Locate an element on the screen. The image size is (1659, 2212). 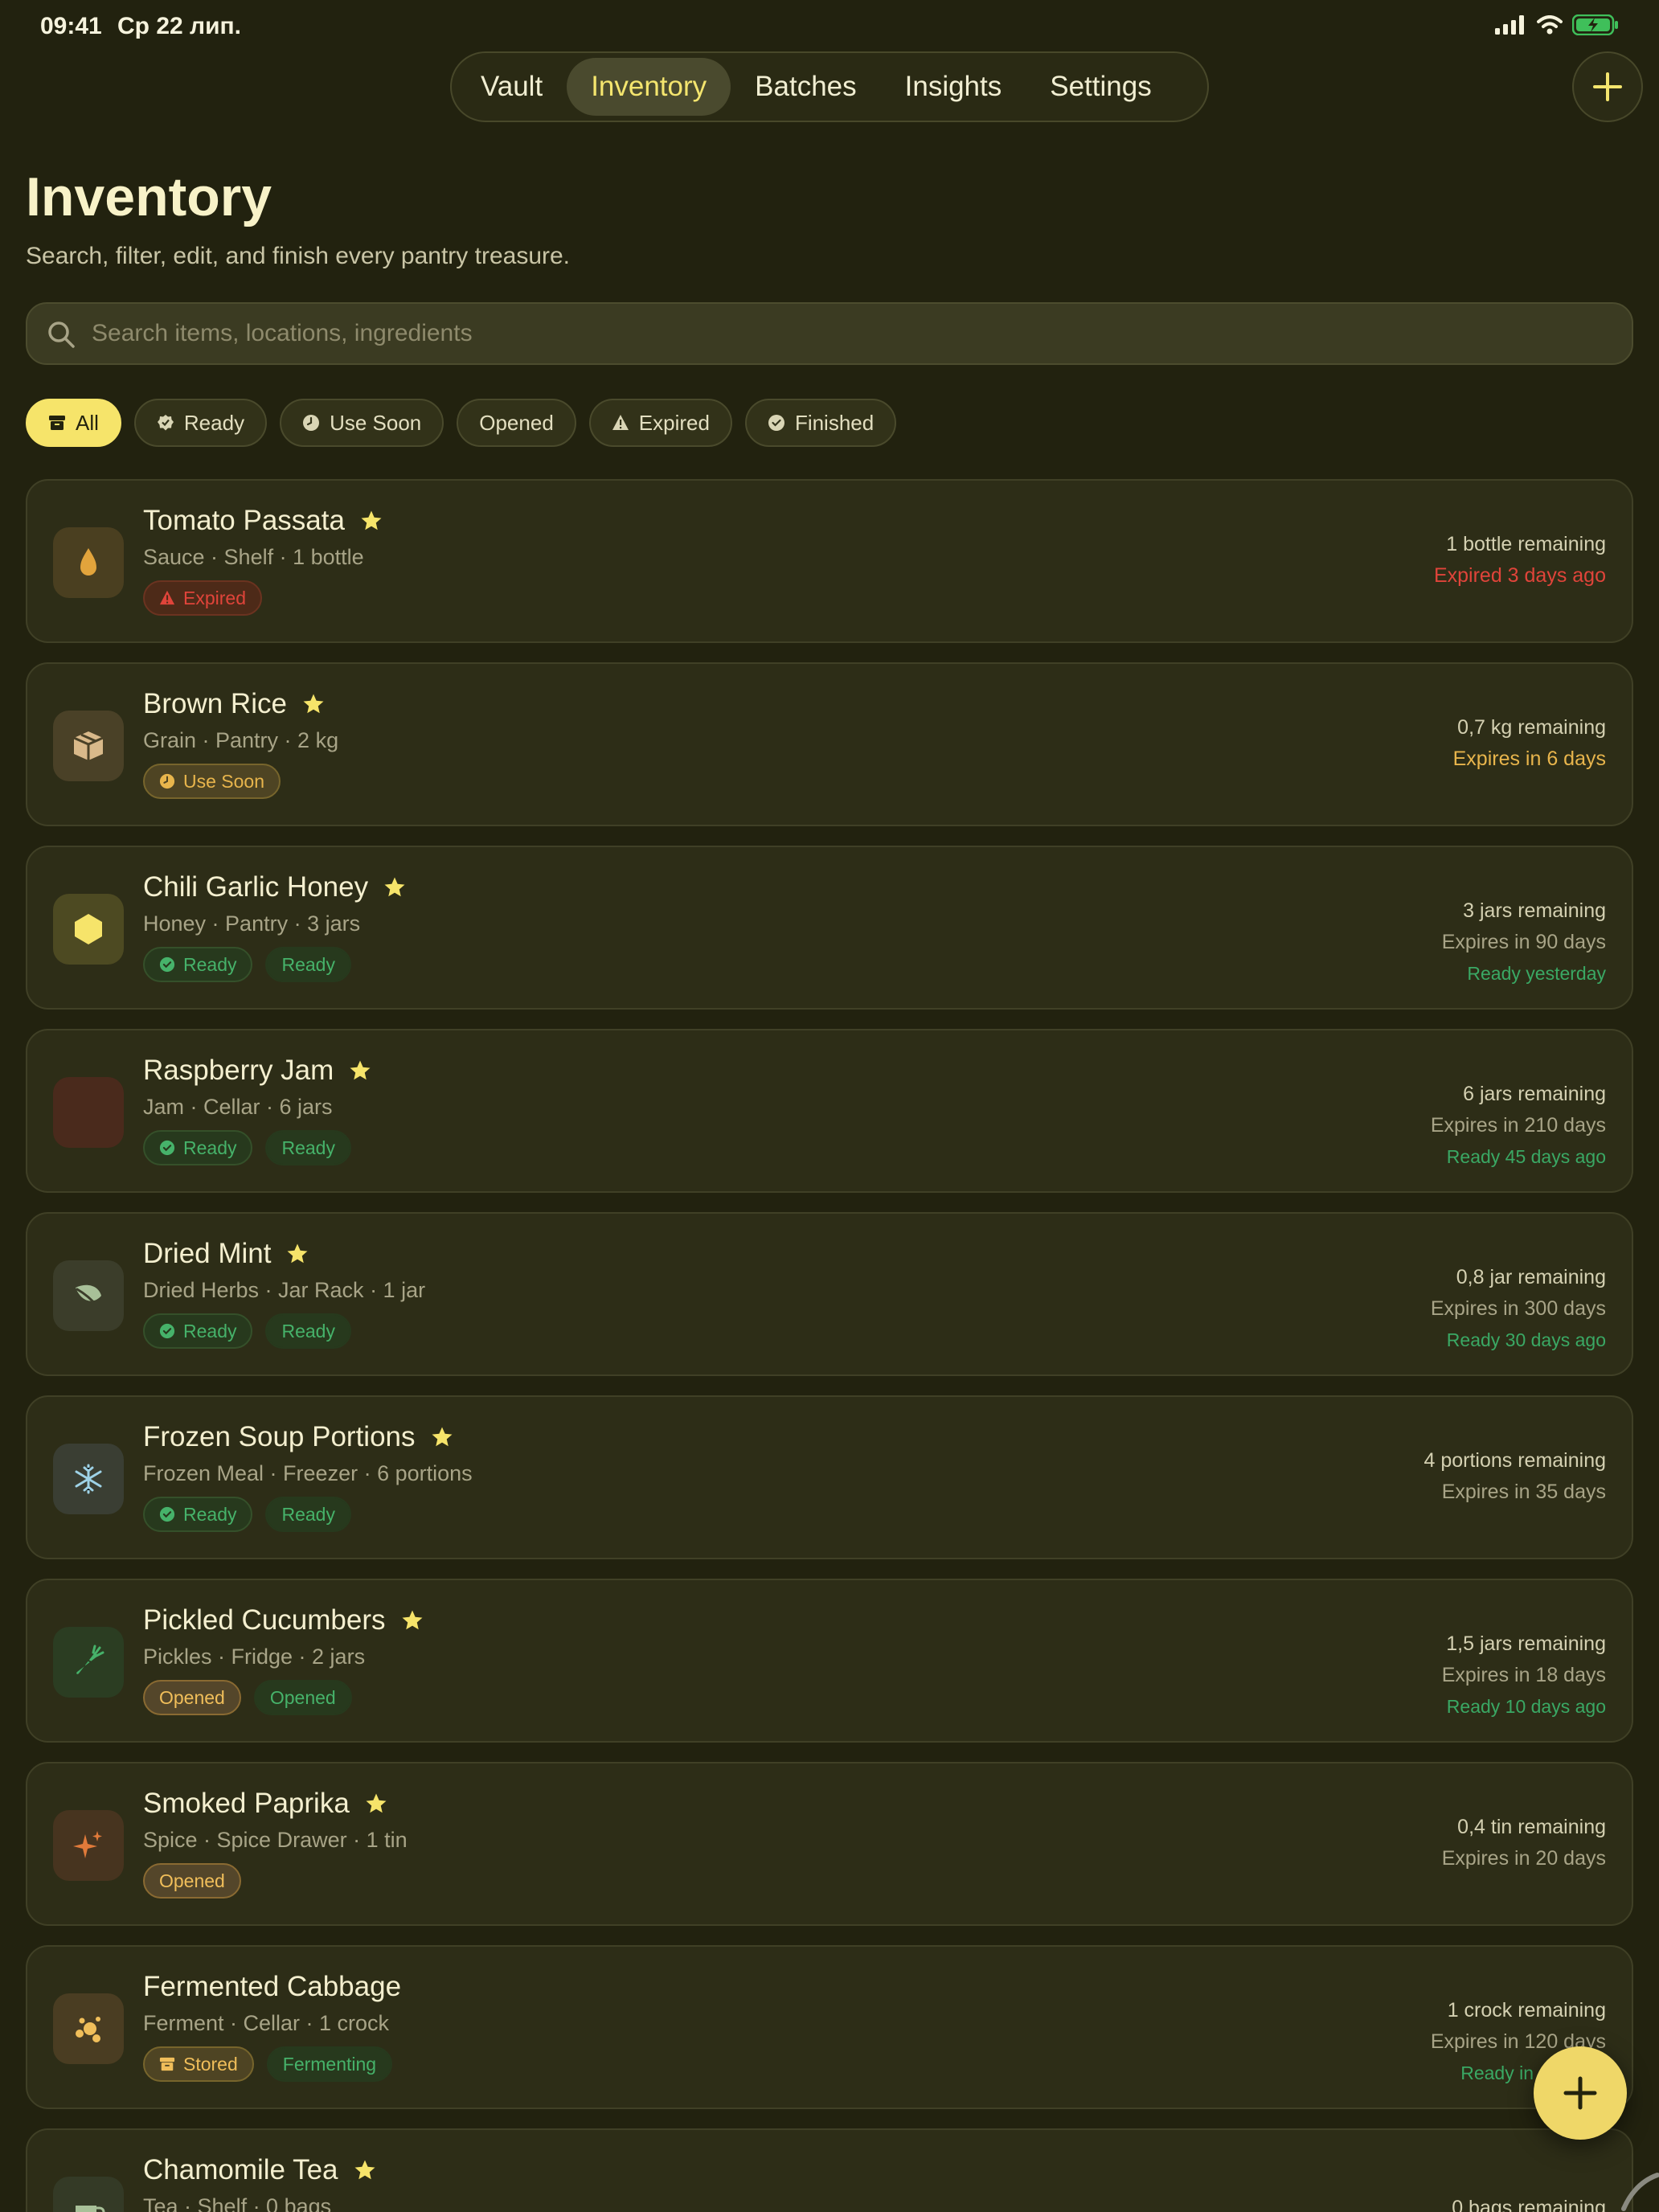
tab-settings: Settings is located at coordinates (1100, 87).